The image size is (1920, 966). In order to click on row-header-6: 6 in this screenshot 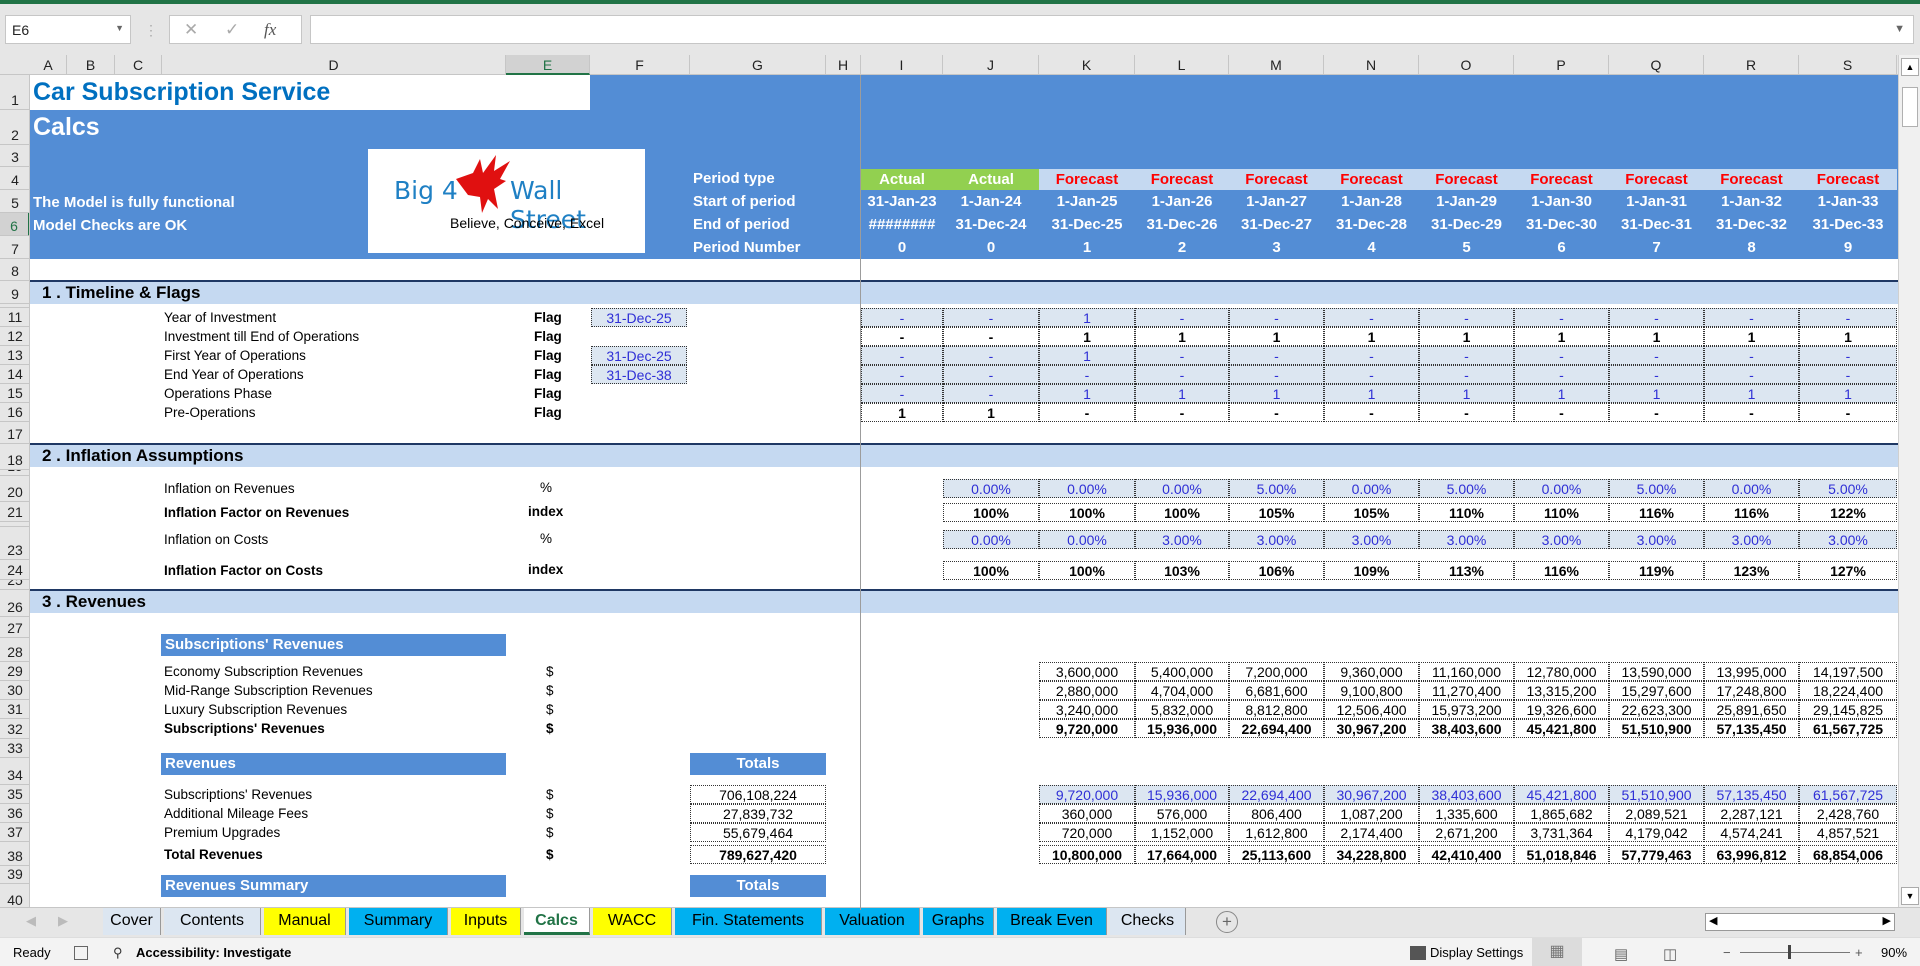, I will do `click(14, 224)`.